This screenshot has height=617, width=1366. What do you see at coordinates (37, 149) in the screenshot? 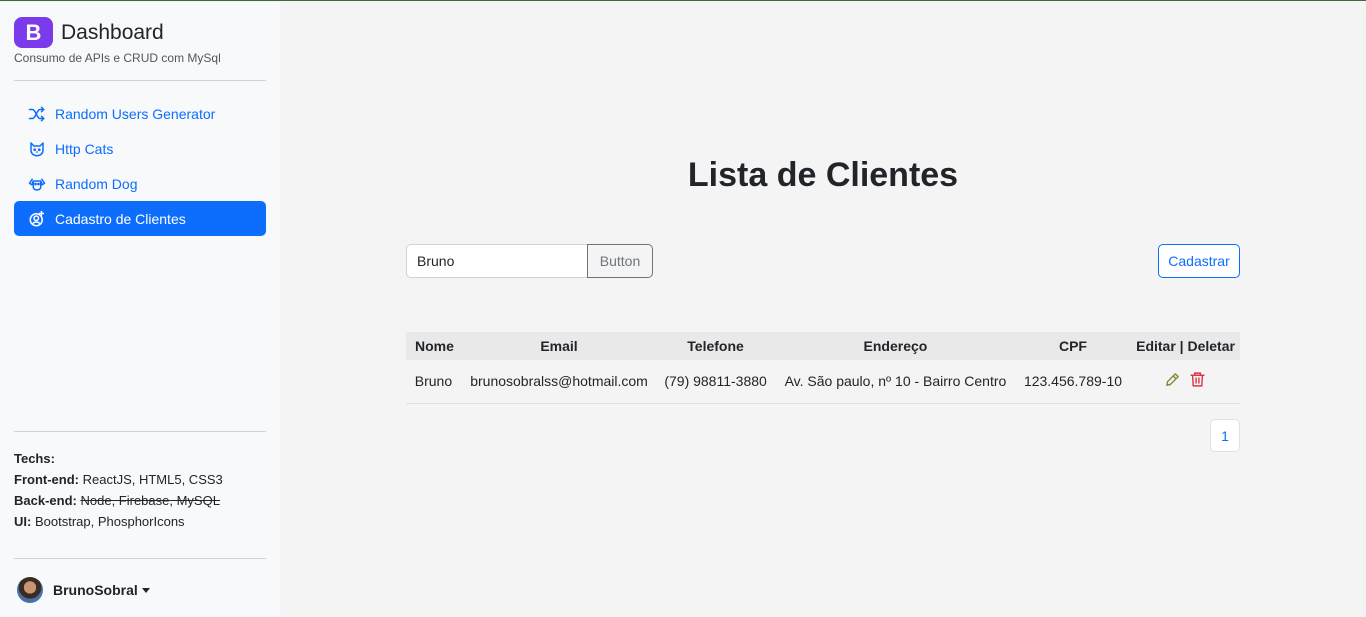
I see `cat-icon` at bounding box center [37, 149].